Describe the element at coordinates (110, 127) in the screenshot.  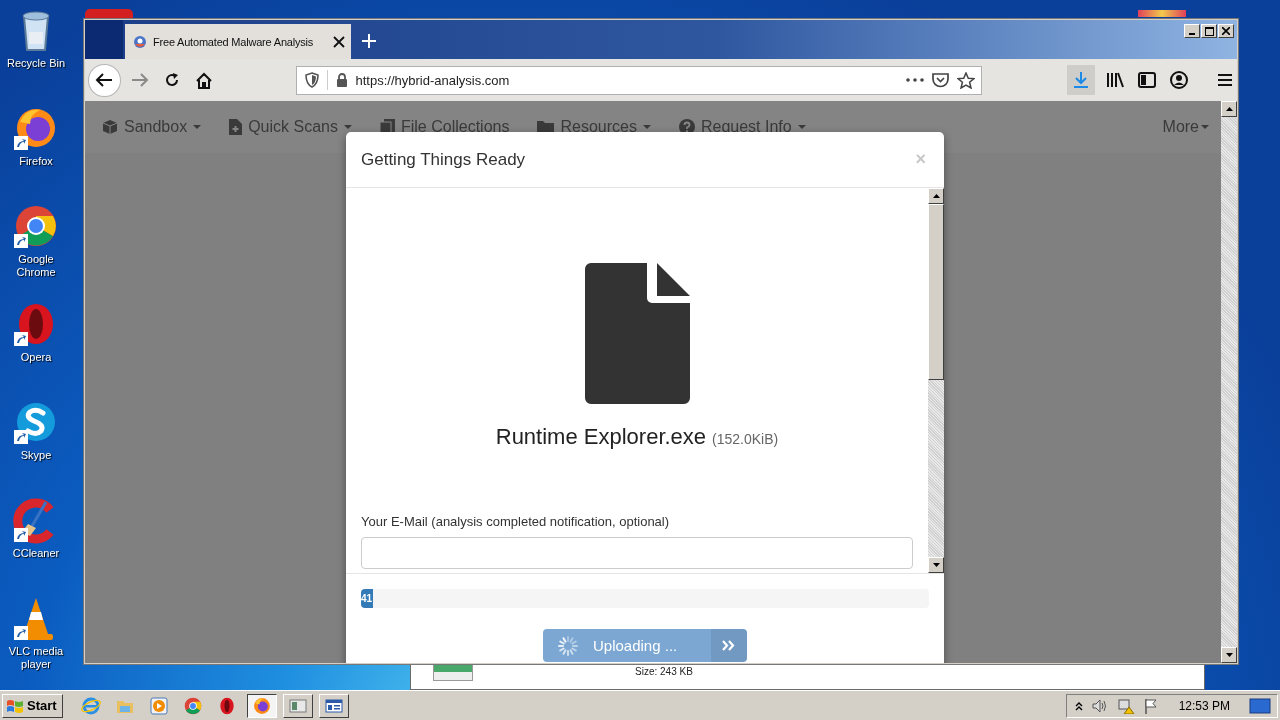
I see `cube-icon` at that location.